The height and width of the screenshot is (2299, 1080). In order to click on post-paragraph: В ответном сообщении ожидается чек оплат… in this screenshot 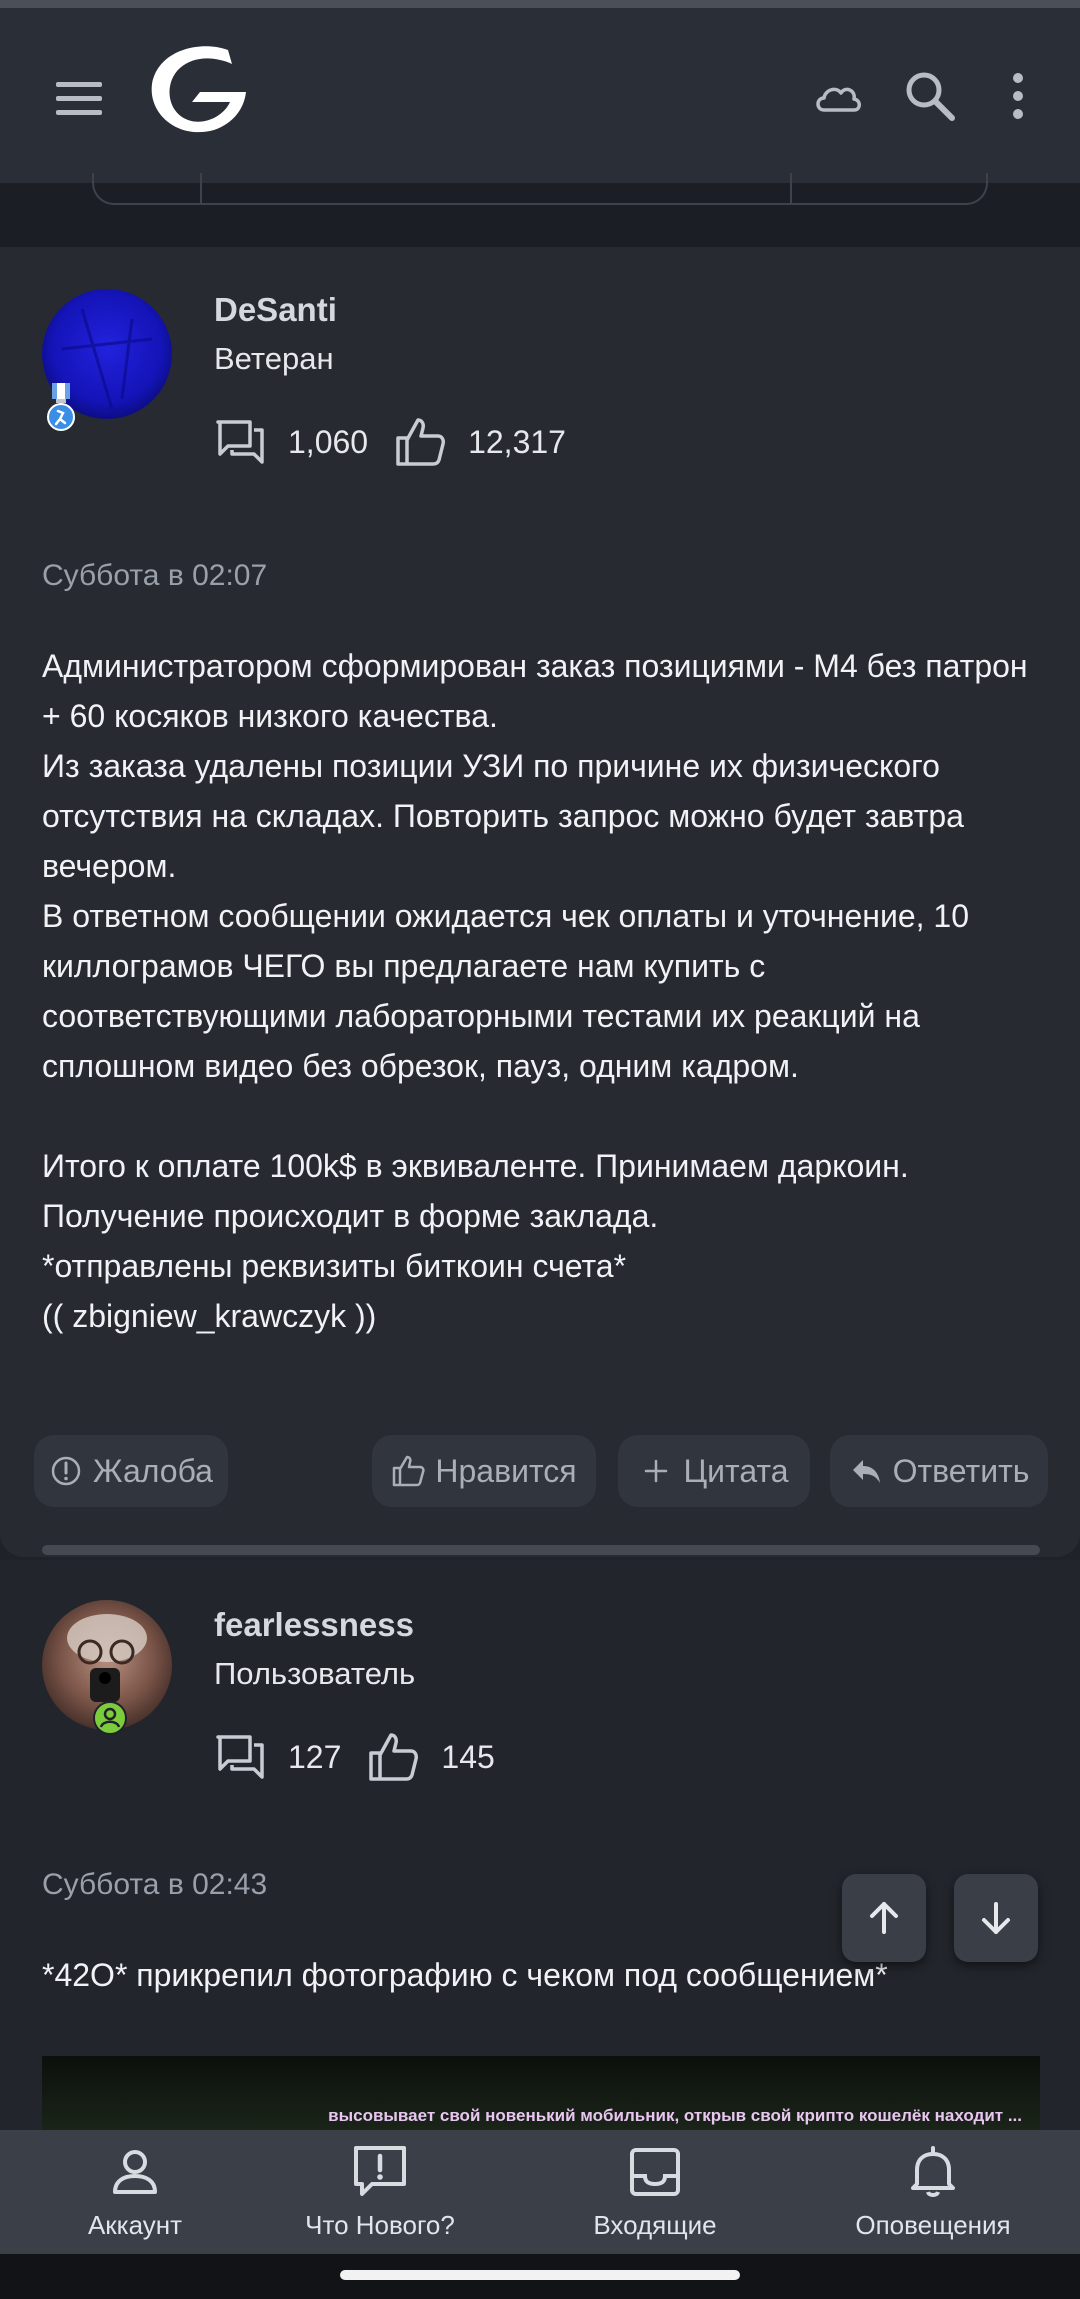, I will do `click(505, 991)`.